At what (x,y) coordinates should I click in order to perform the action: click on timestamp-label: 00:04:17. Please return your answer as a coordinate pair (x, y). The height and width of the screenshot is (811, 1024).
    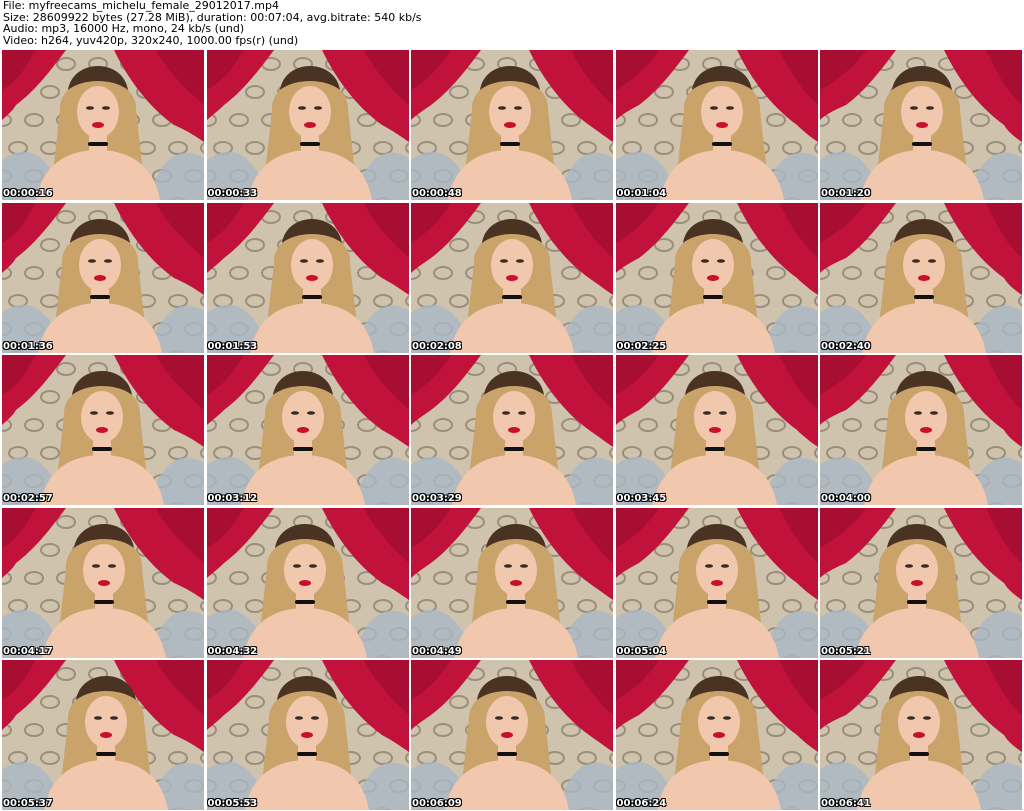
    Looking at the image, I should click on (28, 651).